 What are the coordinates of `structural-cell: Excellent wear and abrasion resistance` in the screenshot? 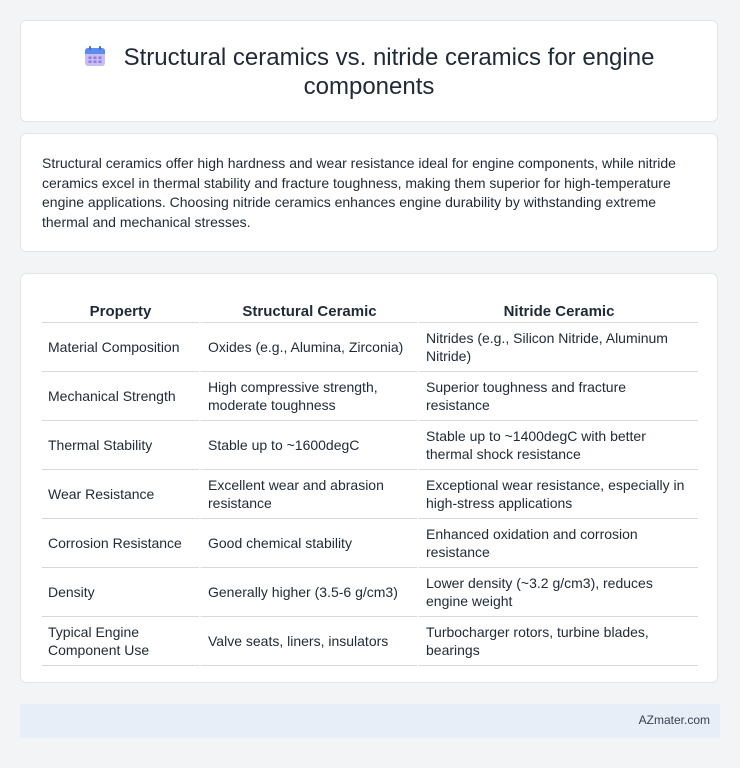 It's located at (308, 494).